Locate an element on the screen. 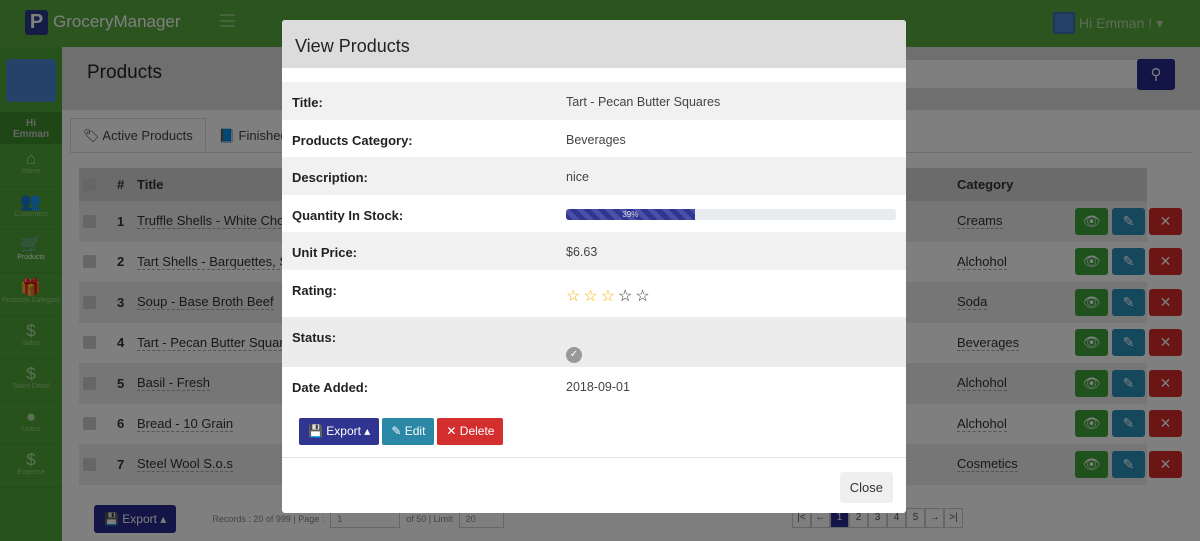 The height and width of the screenshot is (541, 1200). stock-progress-bar: 39% is located at coordinates (731, 214).